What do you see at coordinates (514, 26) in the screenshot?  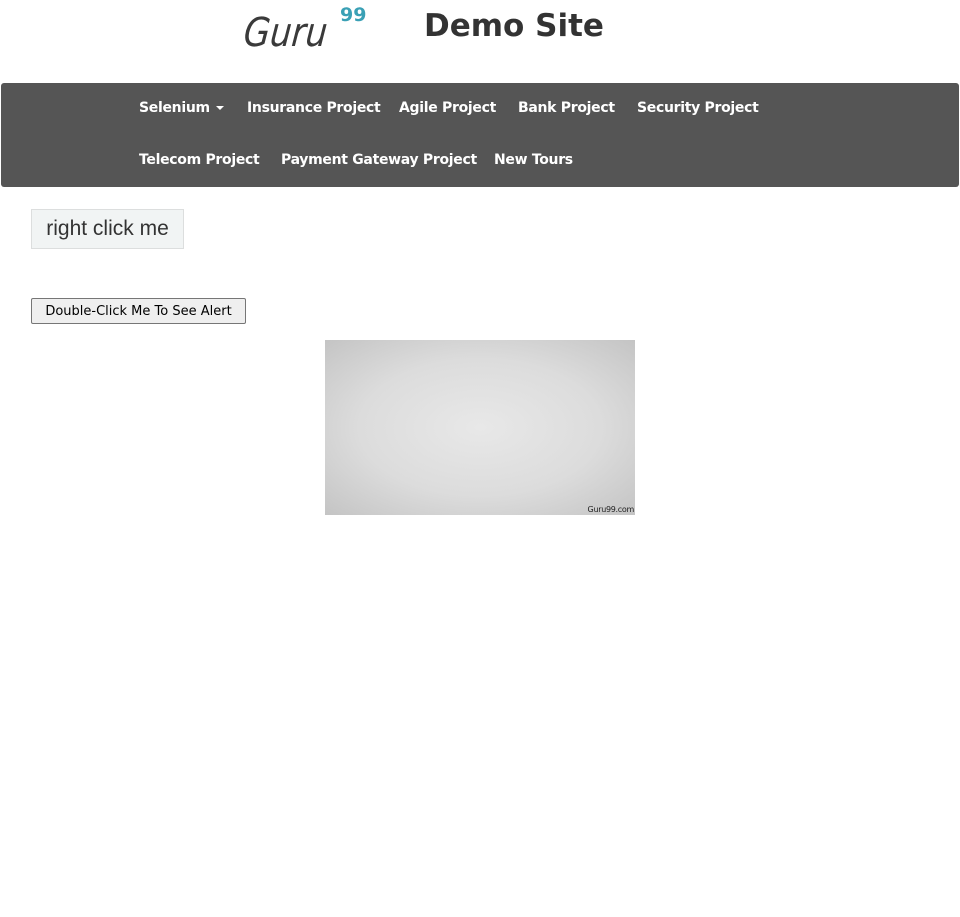 I see `site-title: Demo Site` at bounding box center [514, 26].